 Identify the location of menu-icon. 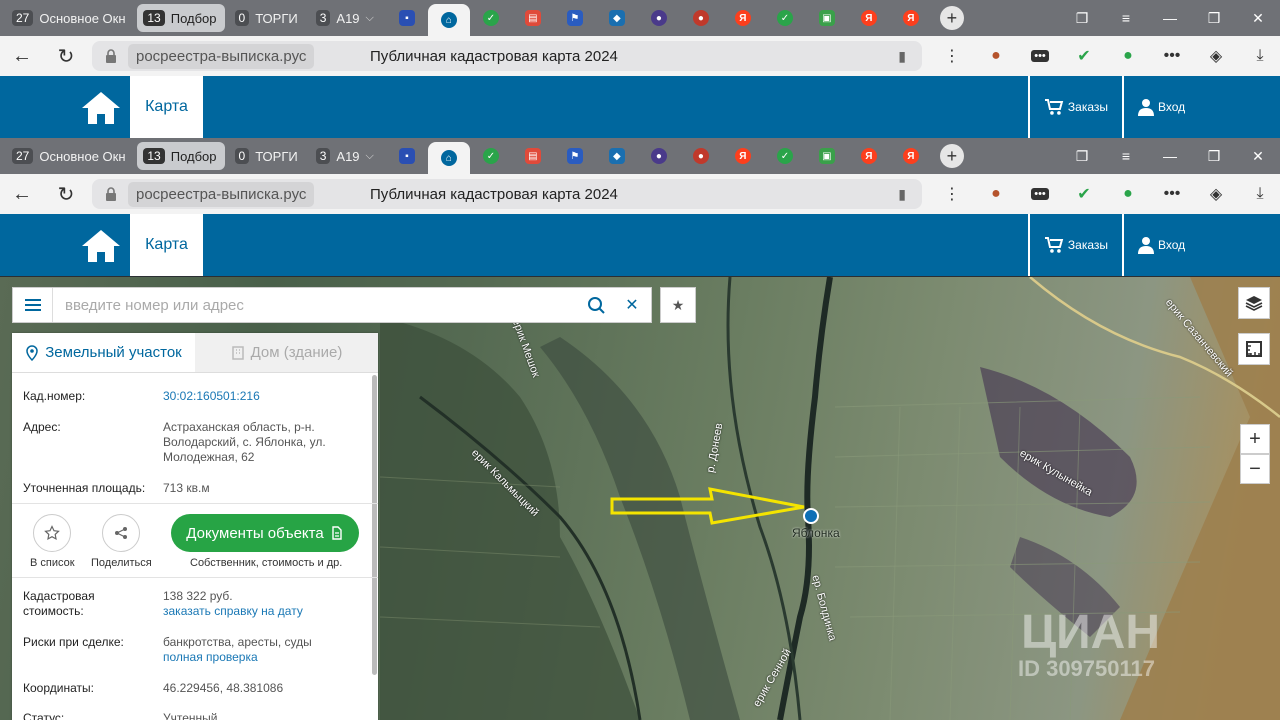
(33, 305).